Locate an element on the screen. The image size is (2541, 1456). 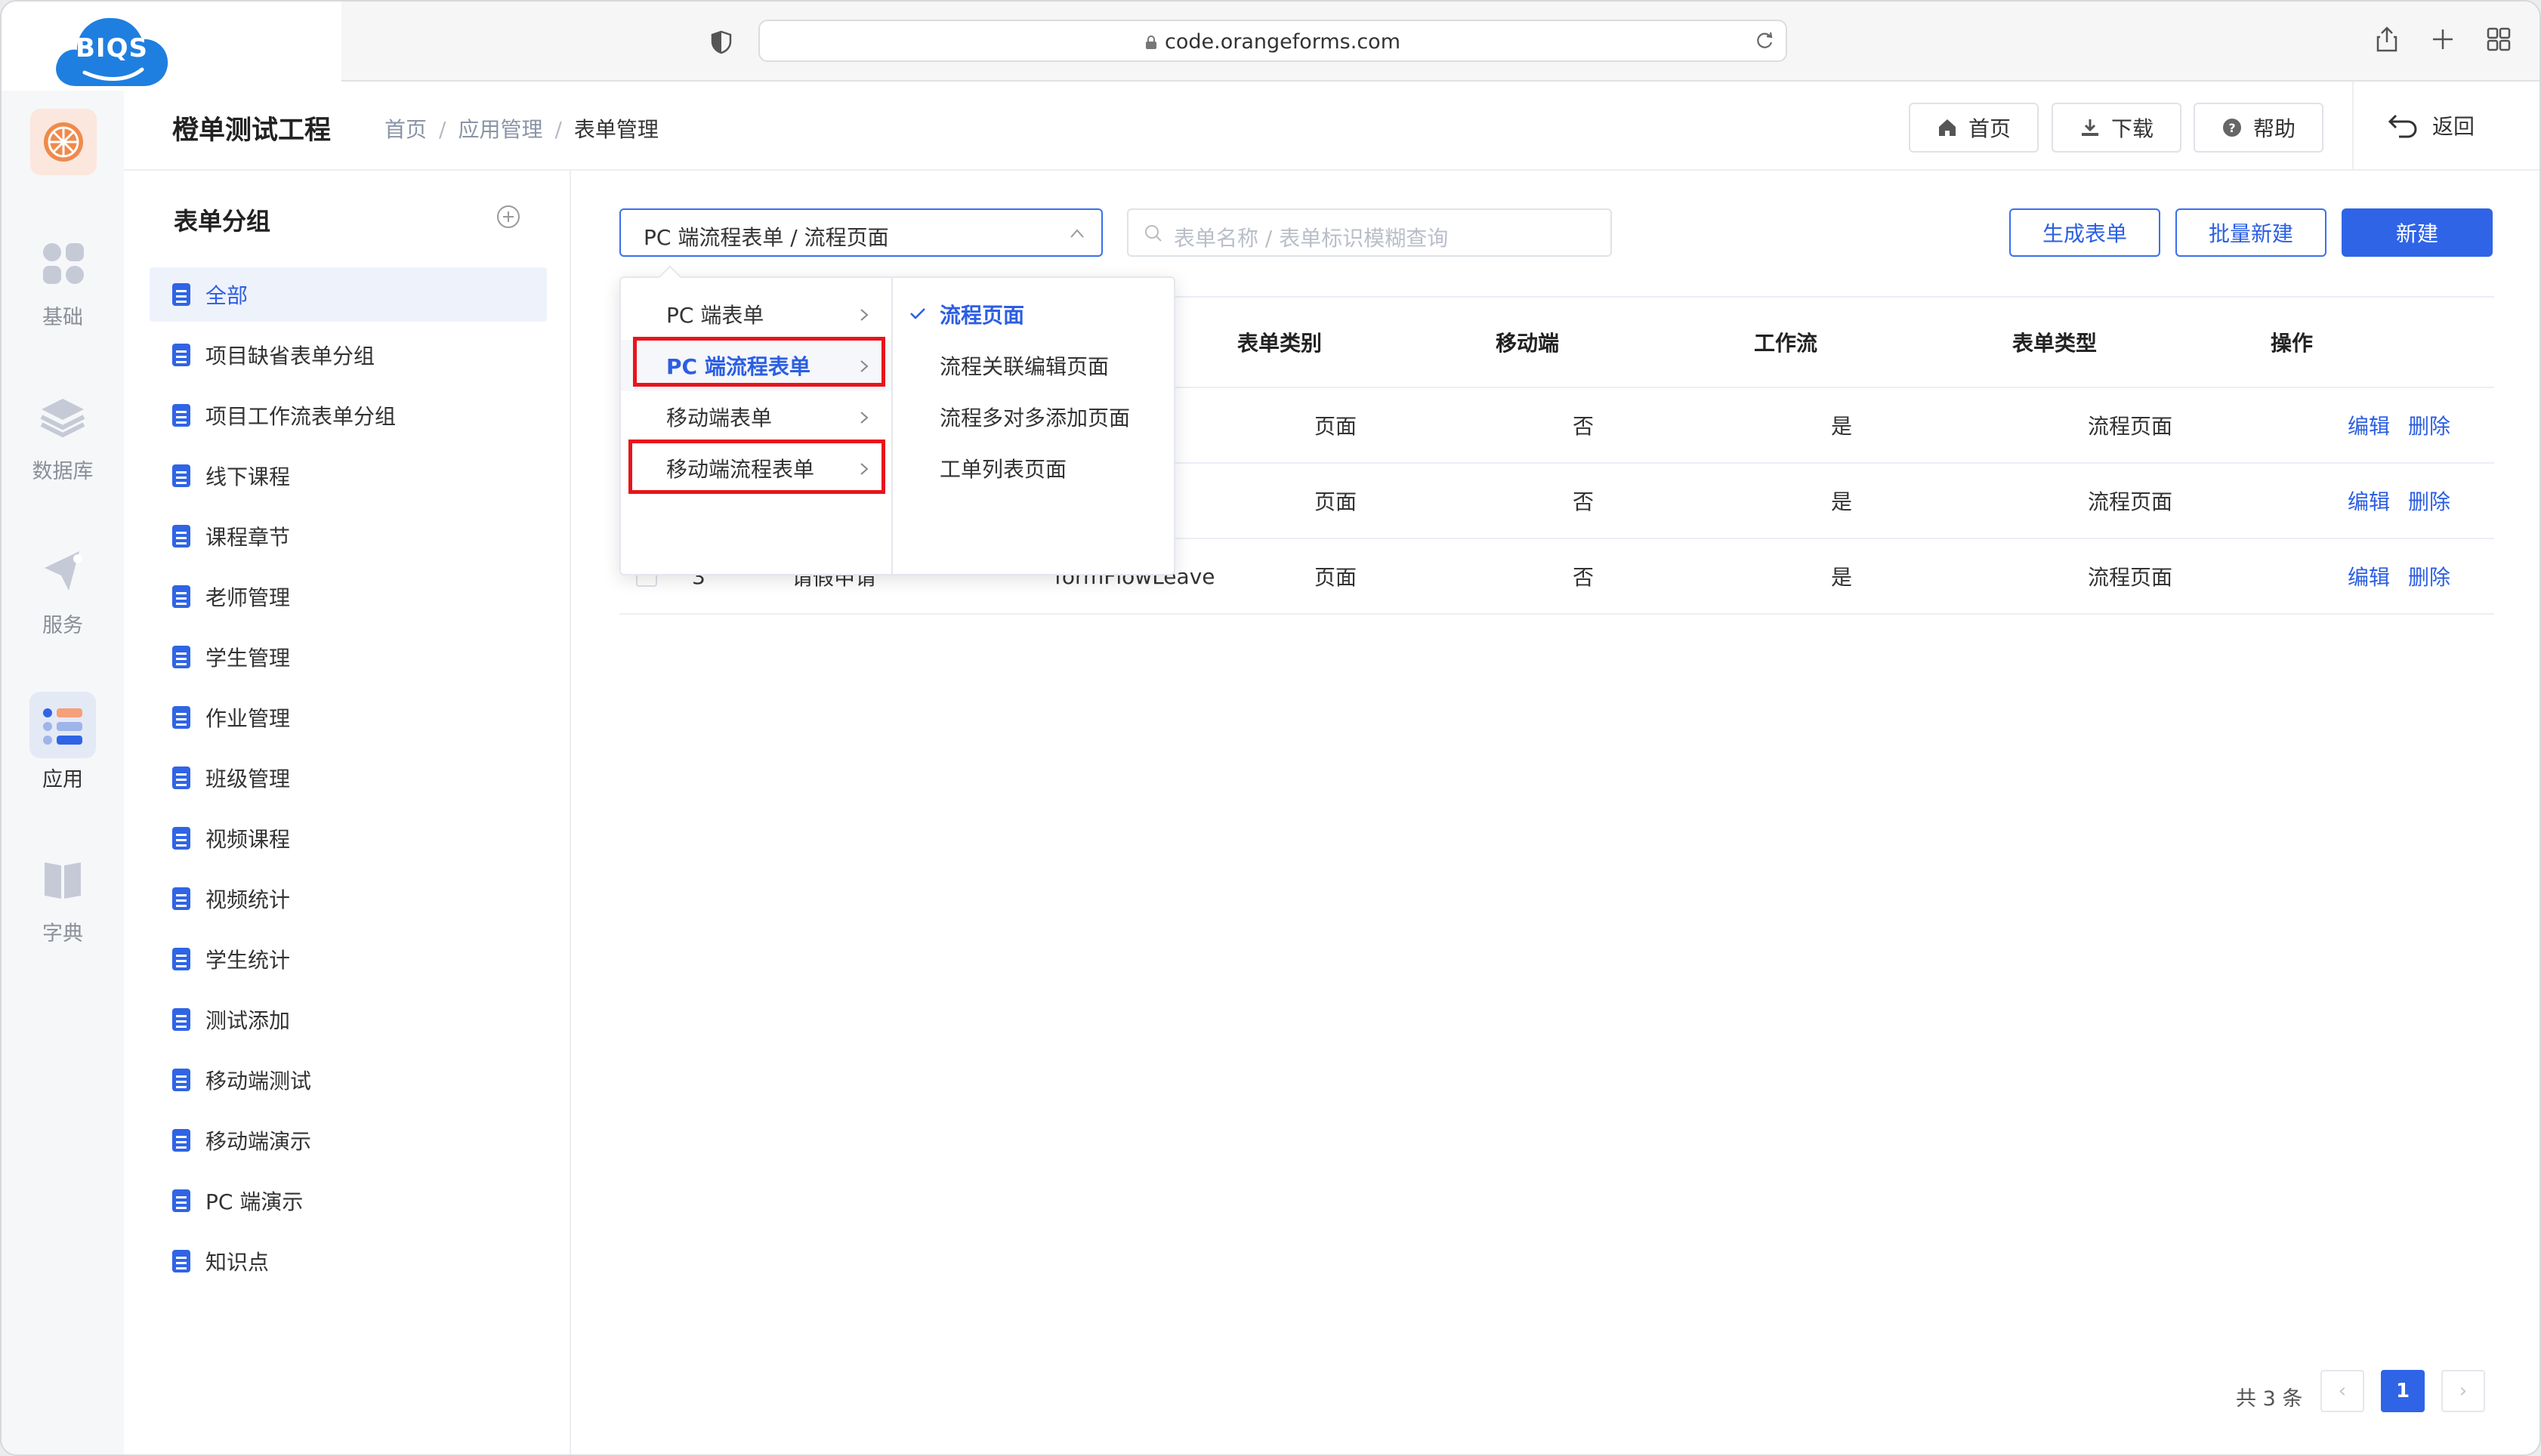
group-item: 移动端演示 is located at coordinates (348, 1140).